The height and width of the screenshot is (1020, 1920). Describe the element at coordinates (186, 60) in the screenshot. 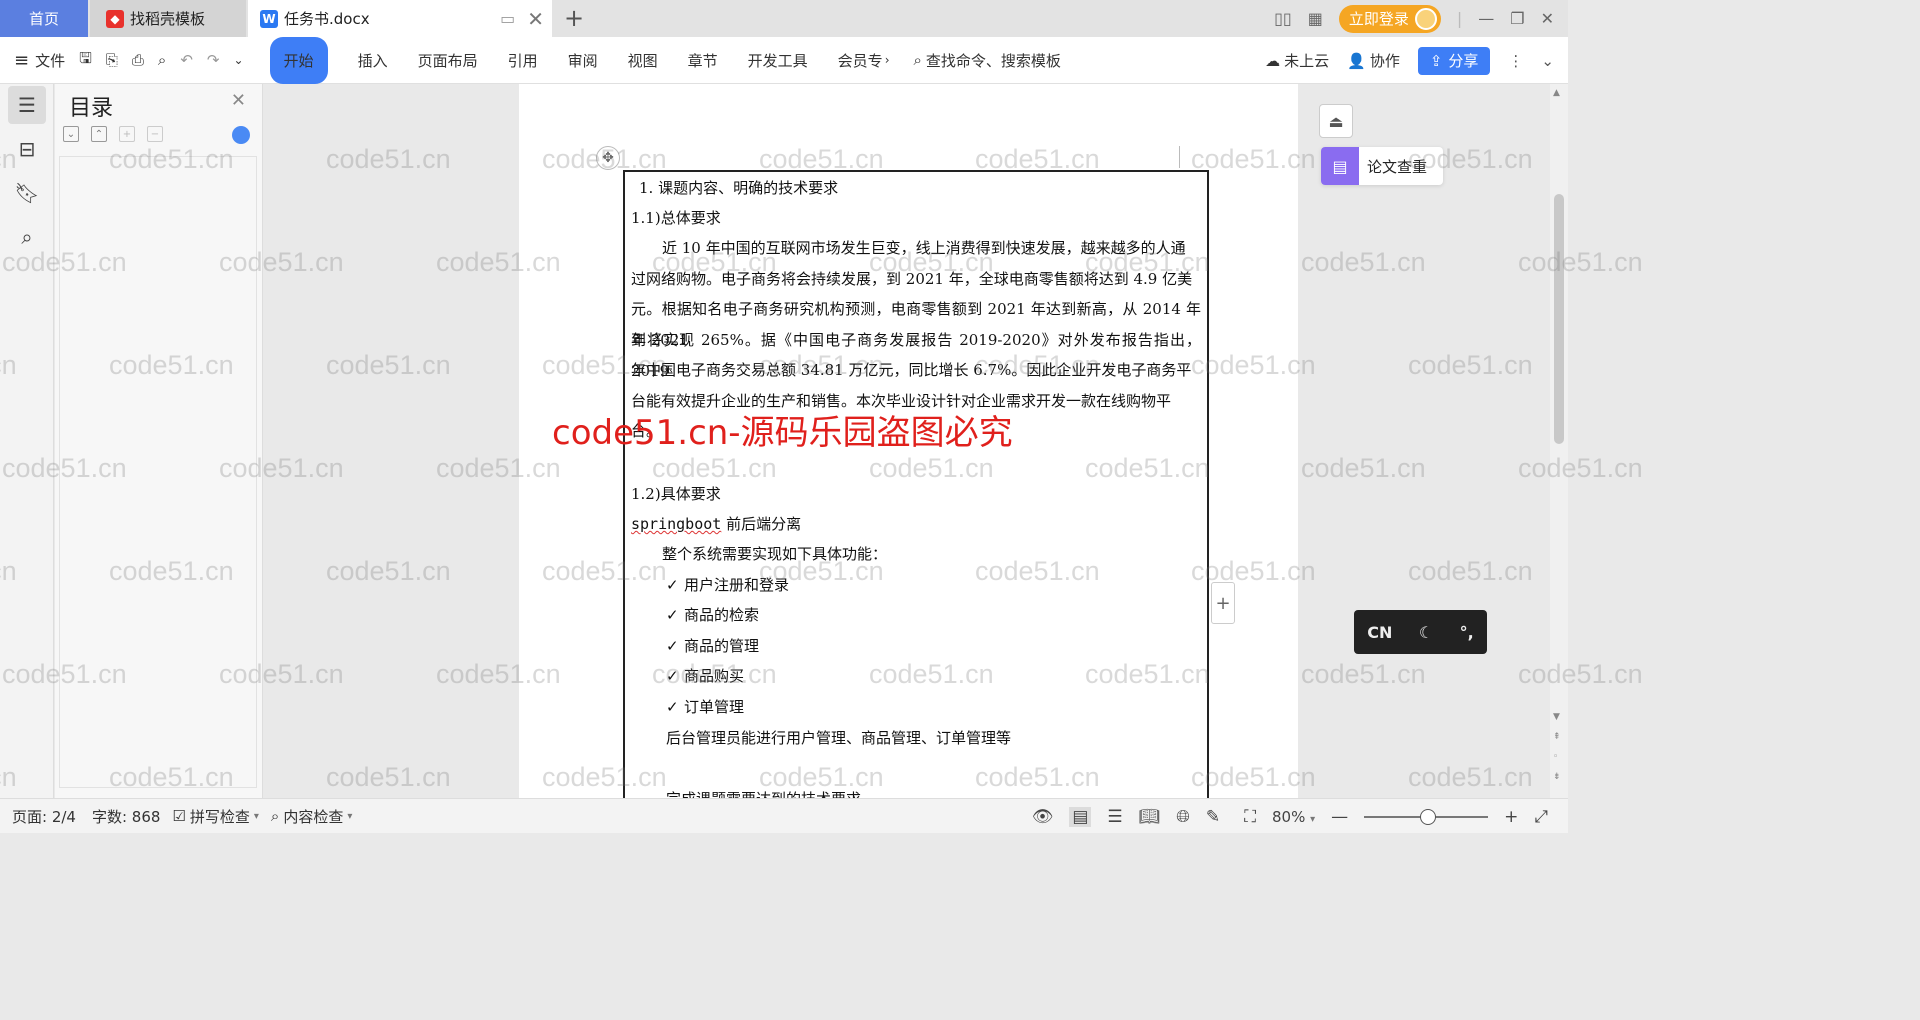

I see `undo-icon: ↶` at that location.